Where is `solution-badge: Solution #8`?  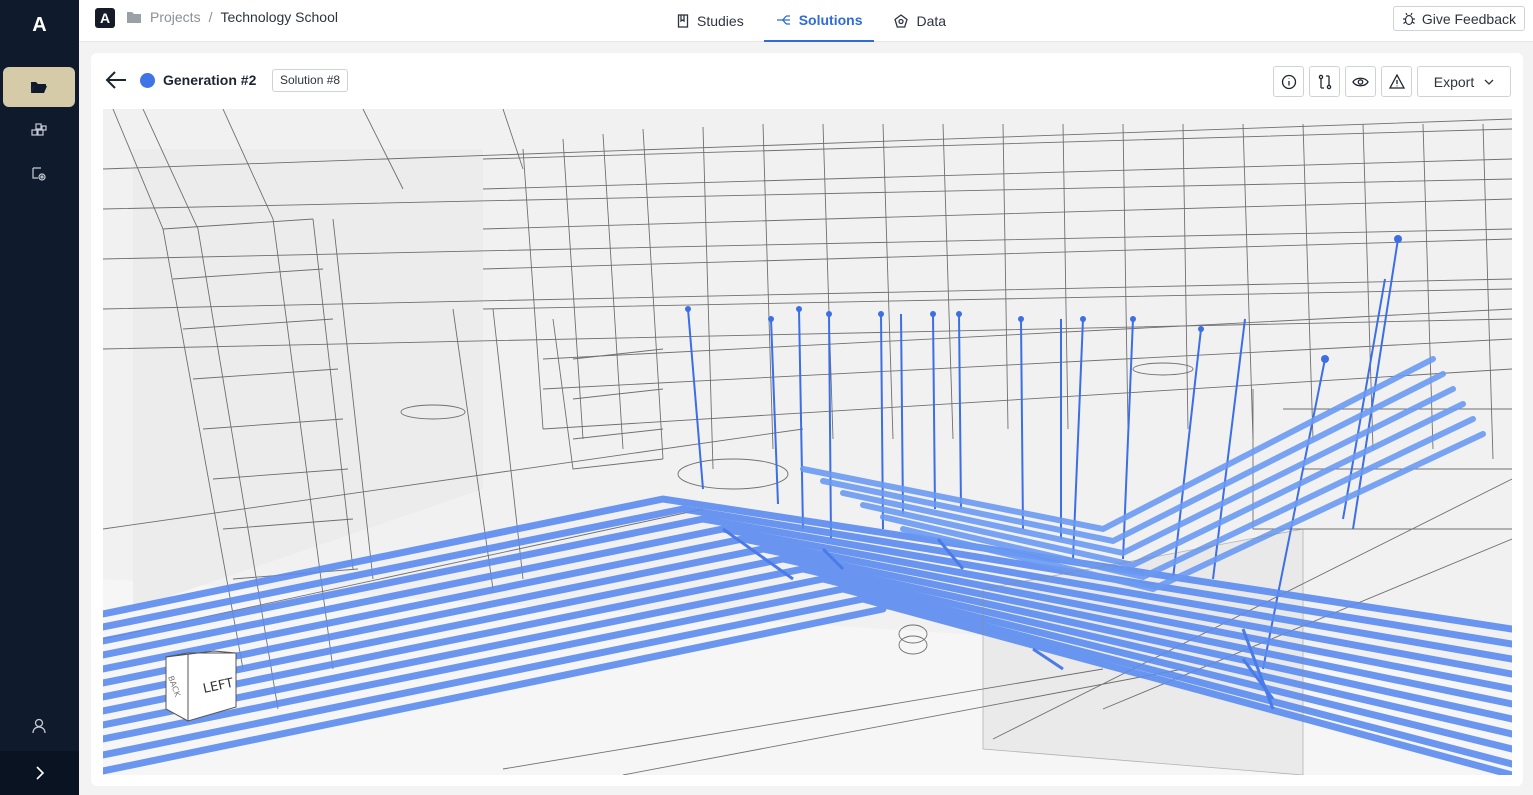 solution-badge: Solution #8 is located at coordinates (310, 80).